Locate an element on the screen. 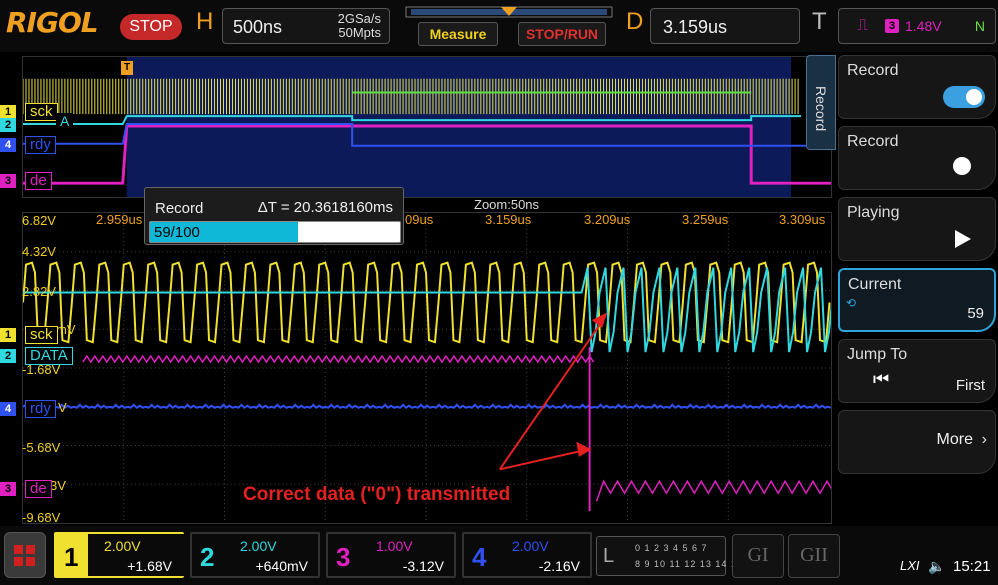 The height and width of the screenshot is (585, 998). volt-label: V is located at coordinates (62, 407).